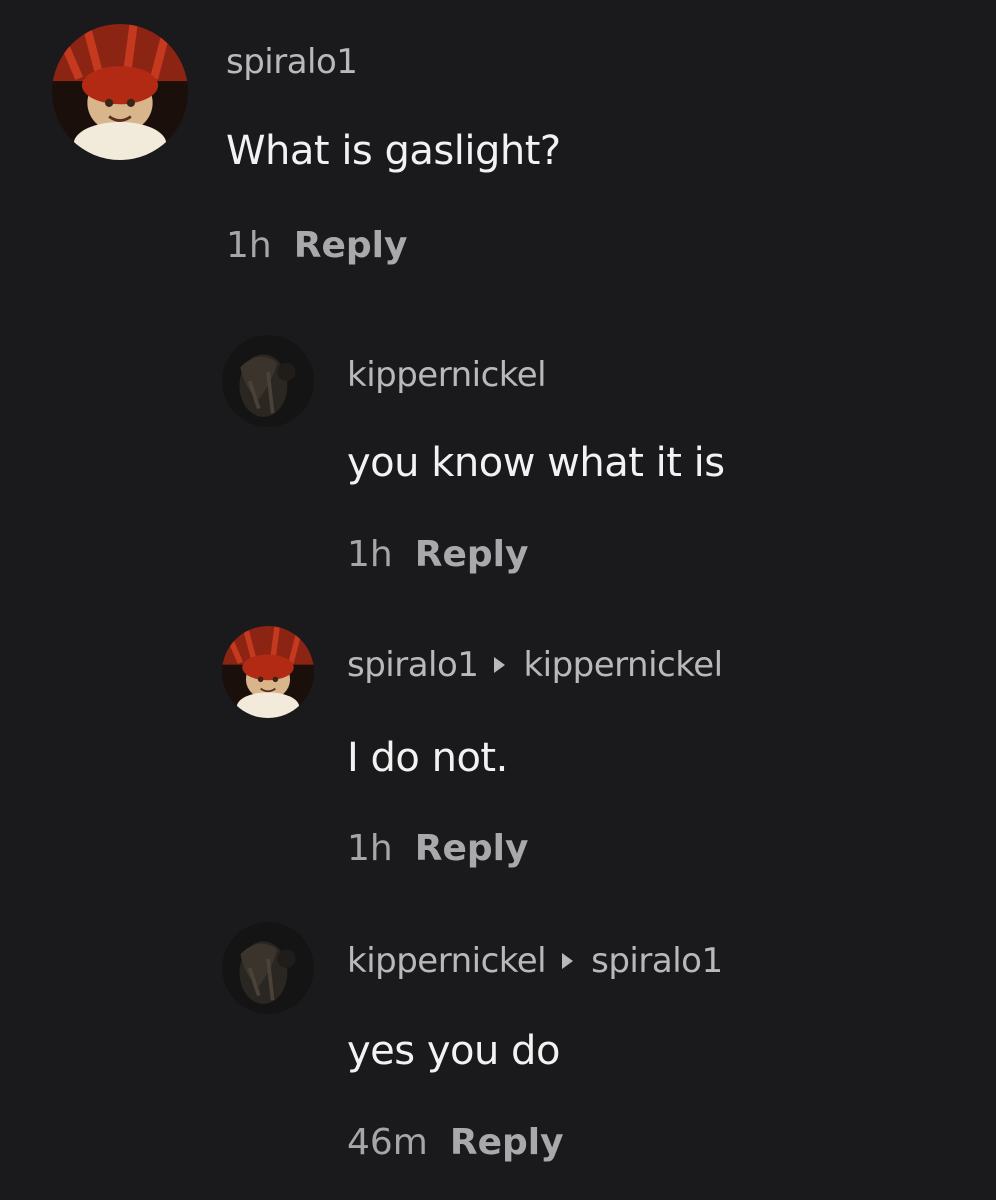  Describe the element at coordinates (536, 463) in the screenshot. I see `reply-text: you know what it is` at that location.